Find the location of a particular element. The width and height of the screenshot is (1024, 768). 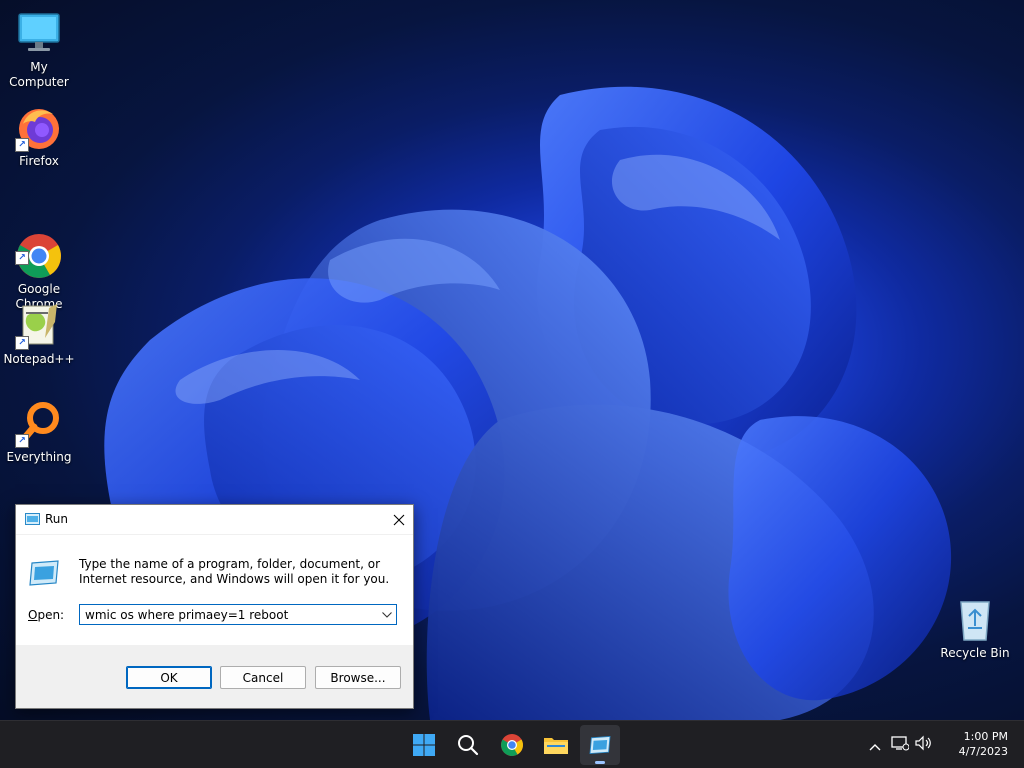

desktop-icon-my-computer: My Computer is located at coordinates (39, 50).